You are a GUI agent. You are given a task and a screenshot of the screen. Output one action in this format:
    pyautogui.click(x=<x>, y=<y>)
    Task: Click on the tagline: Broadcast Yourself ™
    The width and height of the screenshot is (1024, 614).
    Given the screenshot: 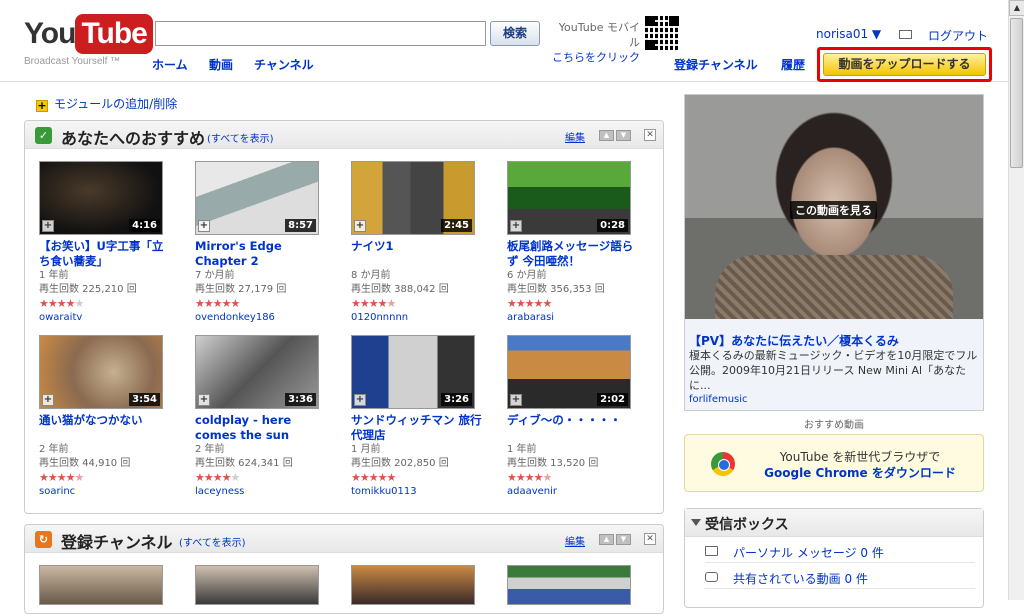 What is the action you would take?
    pyautogui.click(x=72, y=61)
    